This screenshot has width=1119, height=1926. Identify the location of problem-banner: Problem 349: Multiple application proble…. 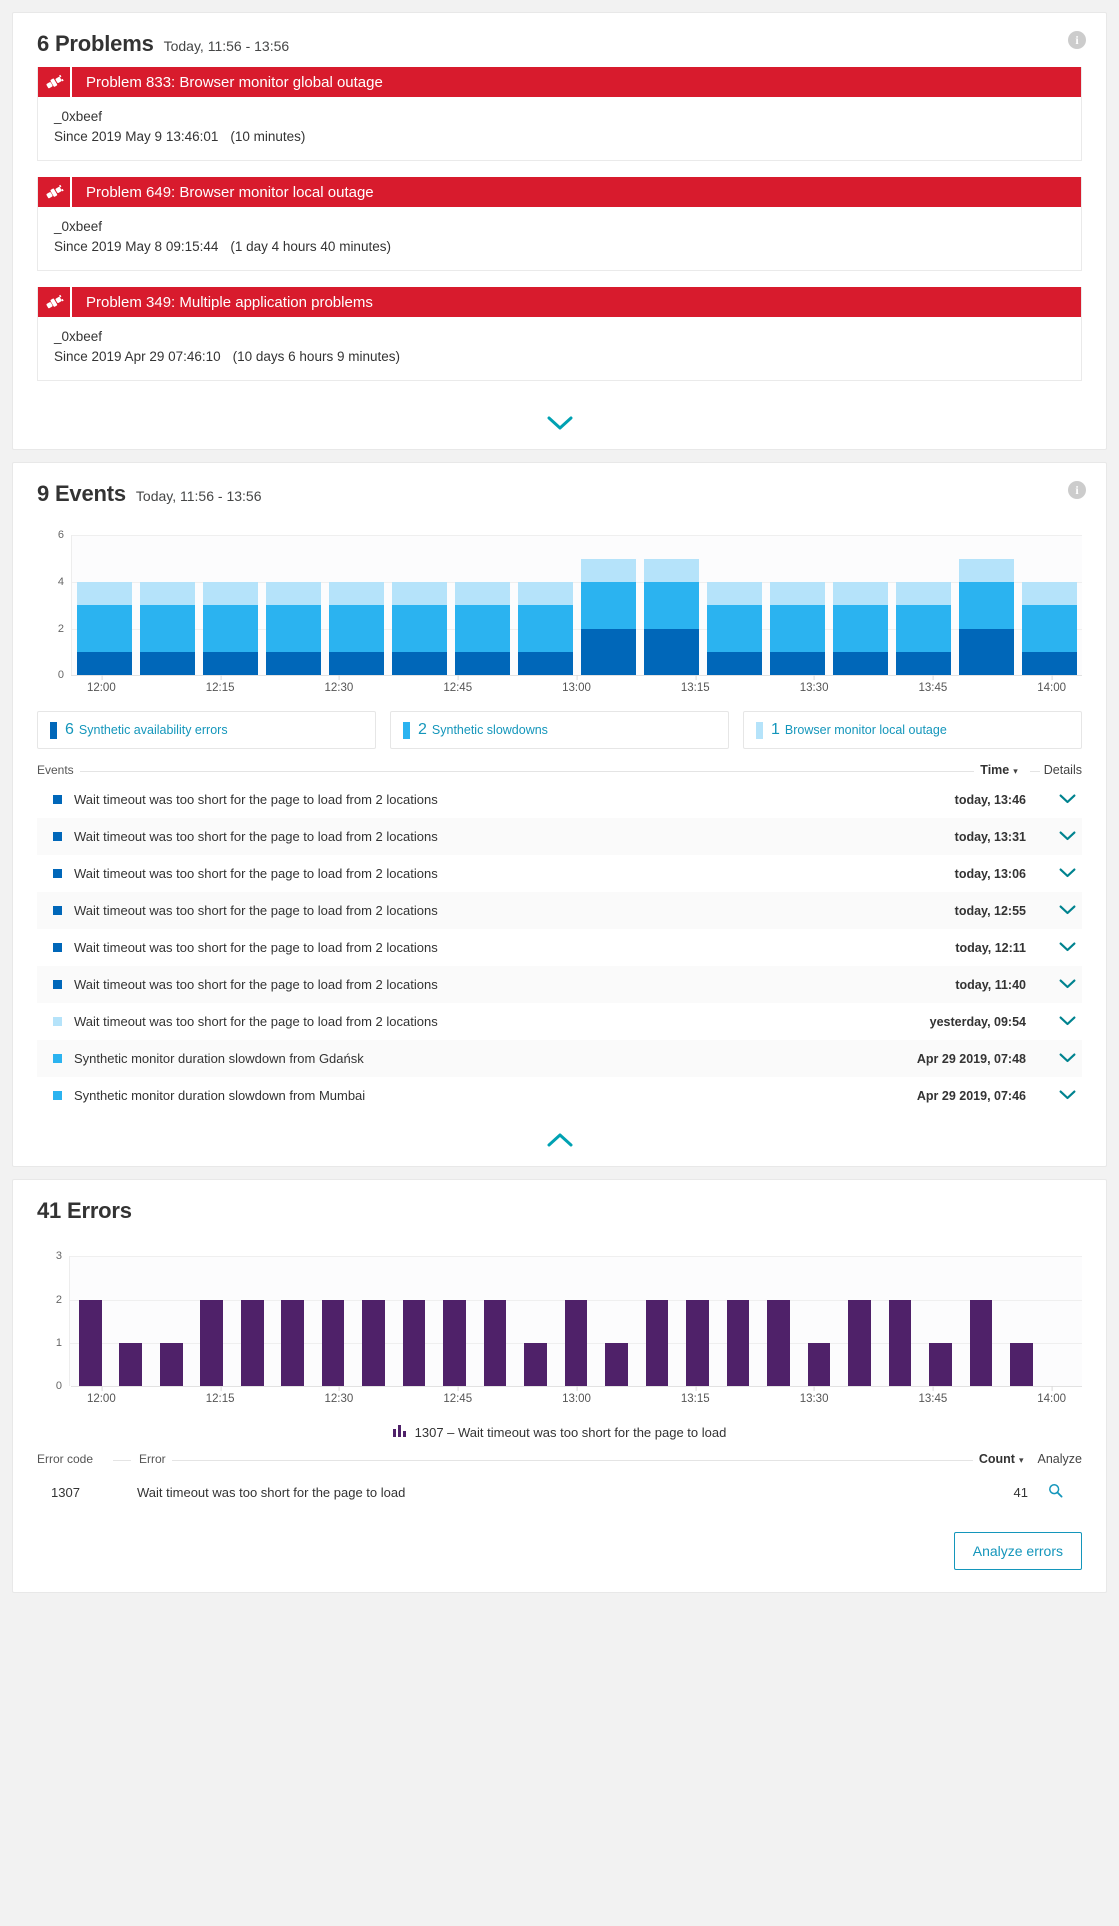
(559, 302).